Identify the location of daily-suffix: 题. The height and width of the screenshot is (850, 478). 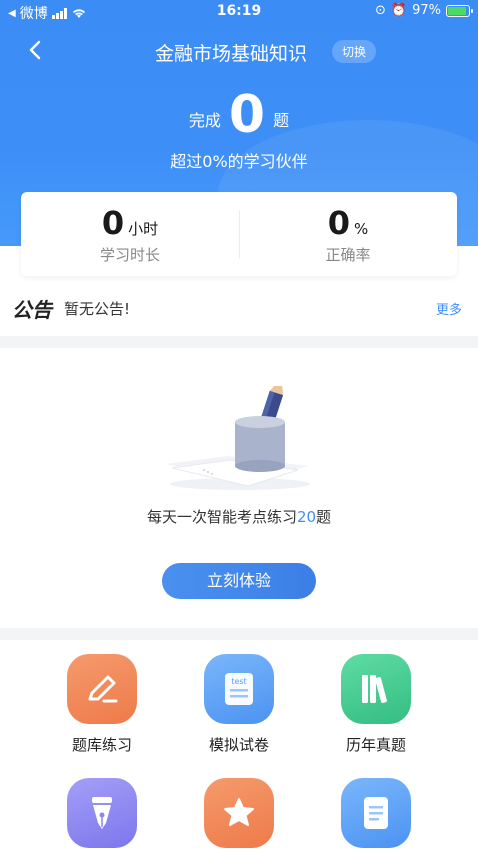
(324, 517).